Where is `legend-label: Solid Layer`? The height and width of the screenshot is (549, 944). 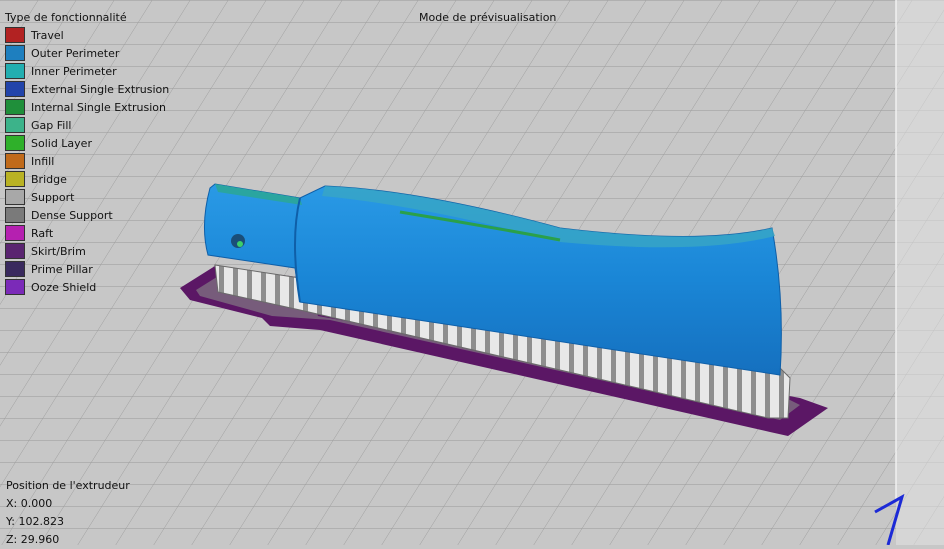
legend-label: Solid Layer is located at coordinates (61, 143).